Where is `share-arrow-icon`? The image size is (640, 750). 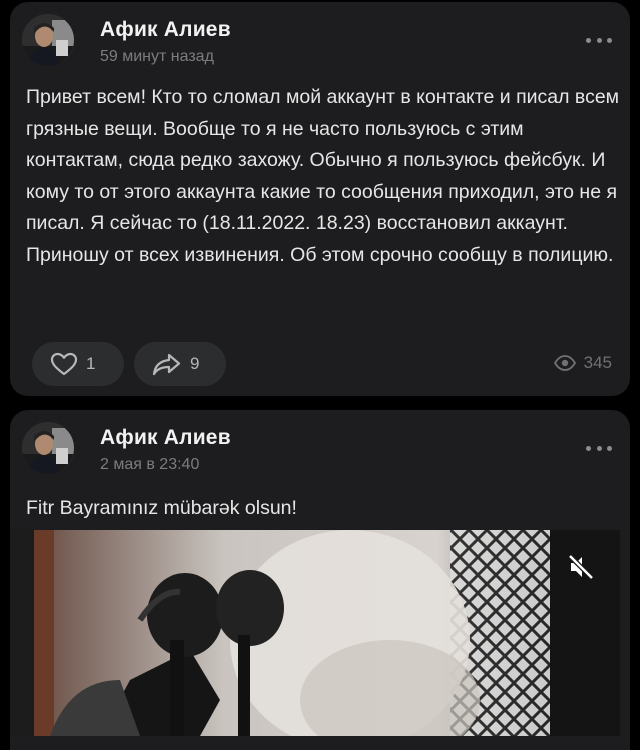 share-arrow-icon is located at coordinates (166, 364).